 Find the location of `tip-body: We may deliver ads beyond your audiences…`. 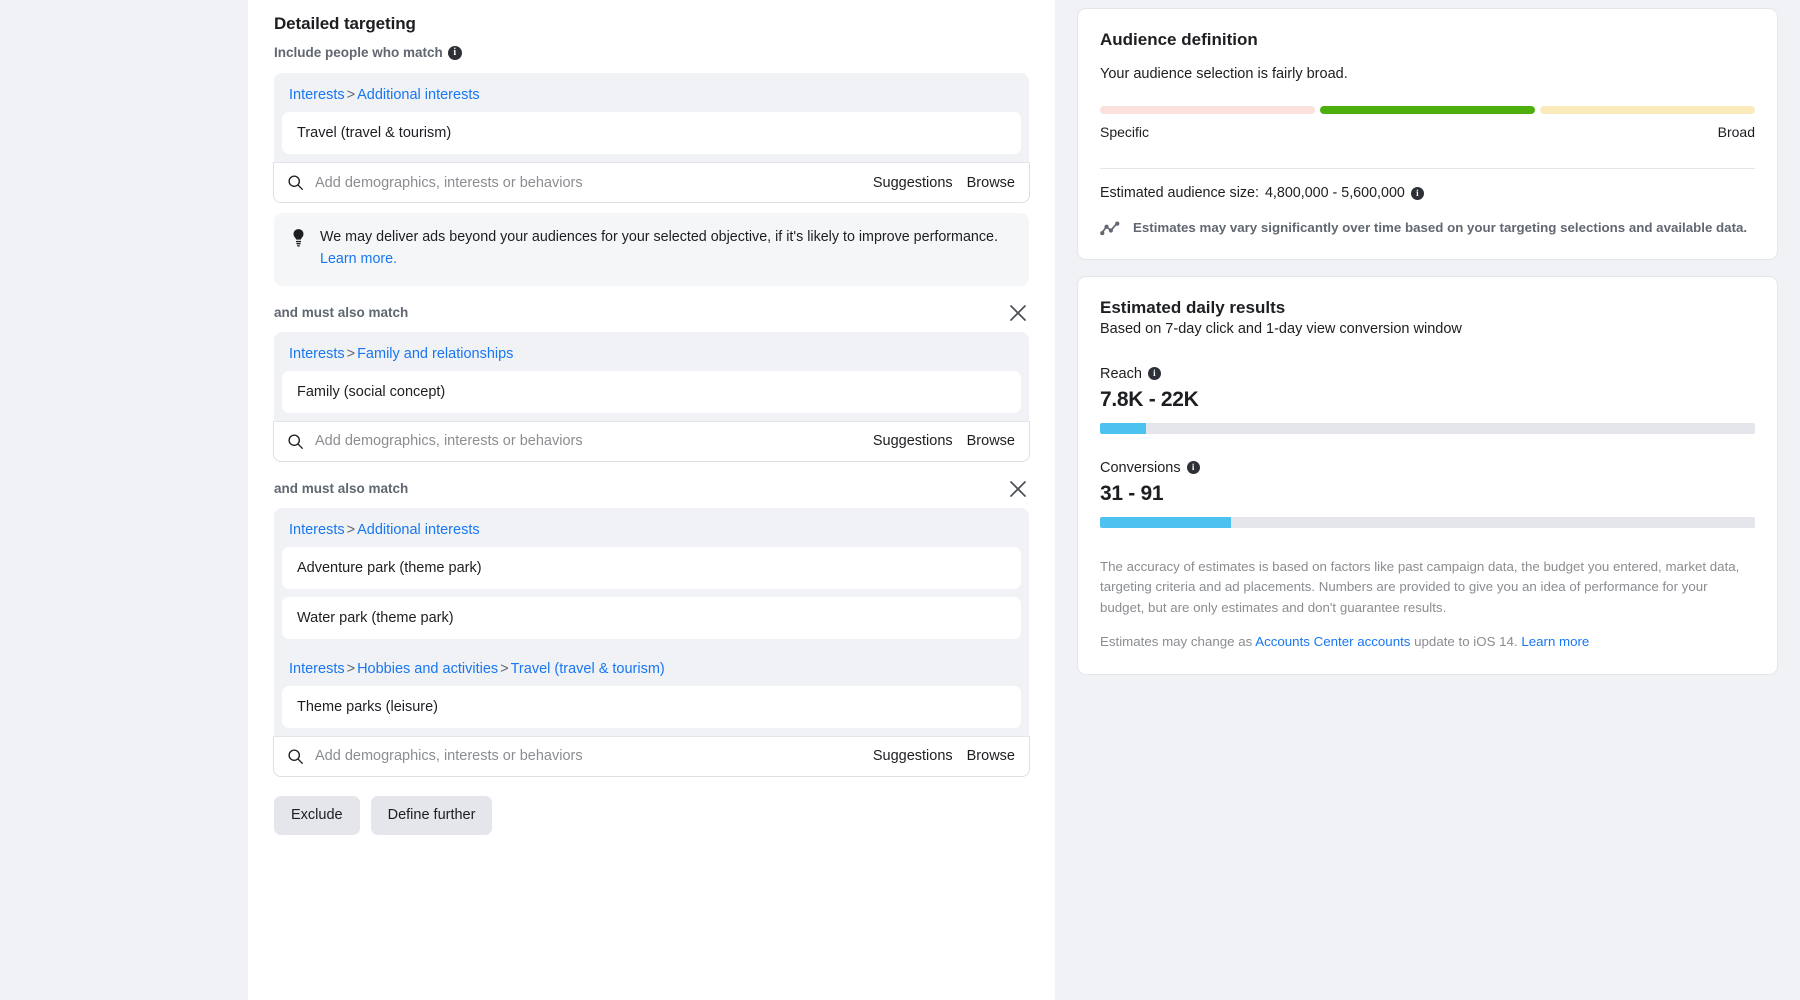

tip-body: We may deliver ads beyond your audiences… is located at coordinates (659, 237).